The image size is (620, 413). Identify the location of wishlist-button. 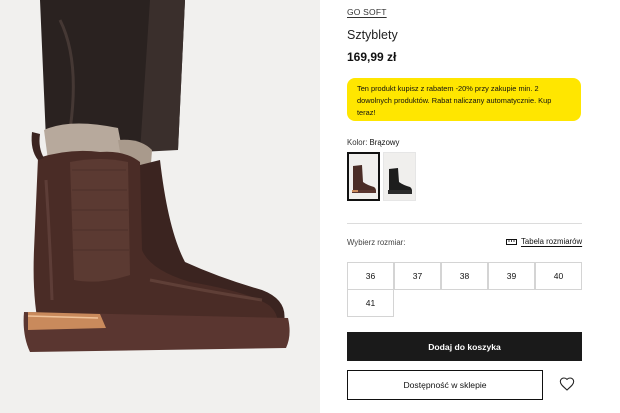
(567, 384).